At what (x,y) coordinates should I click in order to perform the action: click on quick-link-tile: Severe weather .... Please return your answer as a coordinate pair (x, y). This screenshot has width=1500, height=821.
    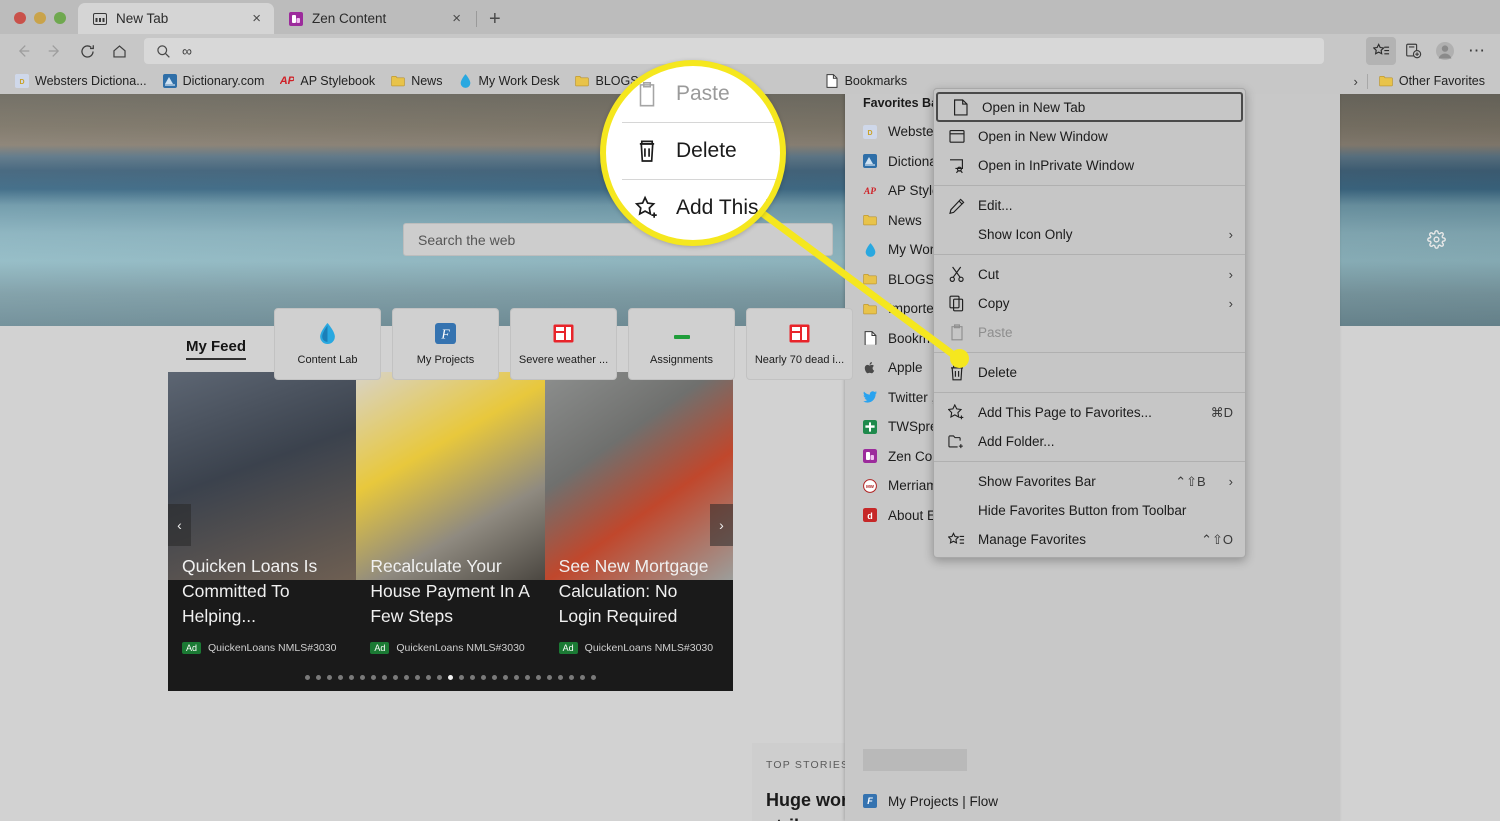
    Looking at the image, I should click on (563, 344).